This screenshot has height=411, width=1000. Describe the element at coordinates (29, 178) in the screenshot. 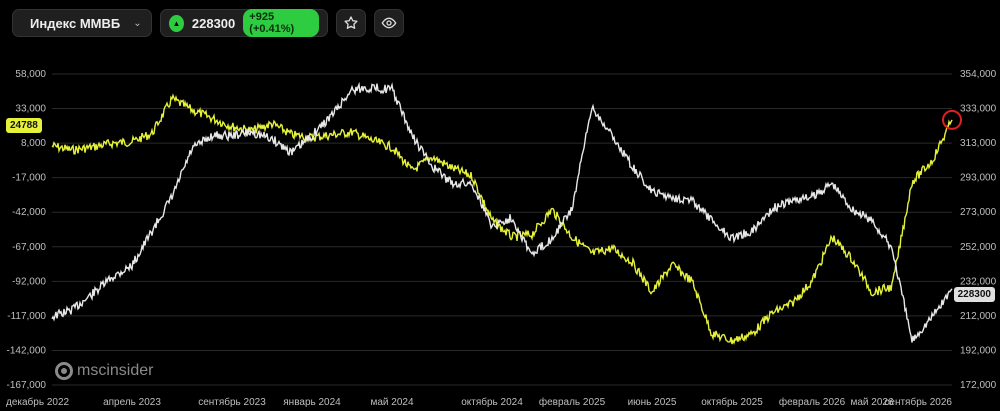

I see `y-left-tick-label: -17,000` at that location.